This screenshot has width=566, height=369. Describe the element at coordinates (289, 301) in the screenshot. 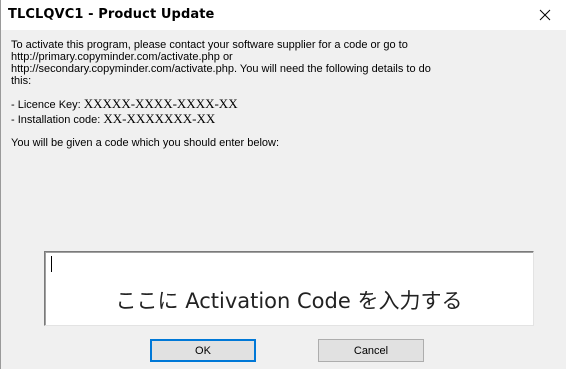

I see `activation-code-text: ここに Activation Code を入力する` at that location.